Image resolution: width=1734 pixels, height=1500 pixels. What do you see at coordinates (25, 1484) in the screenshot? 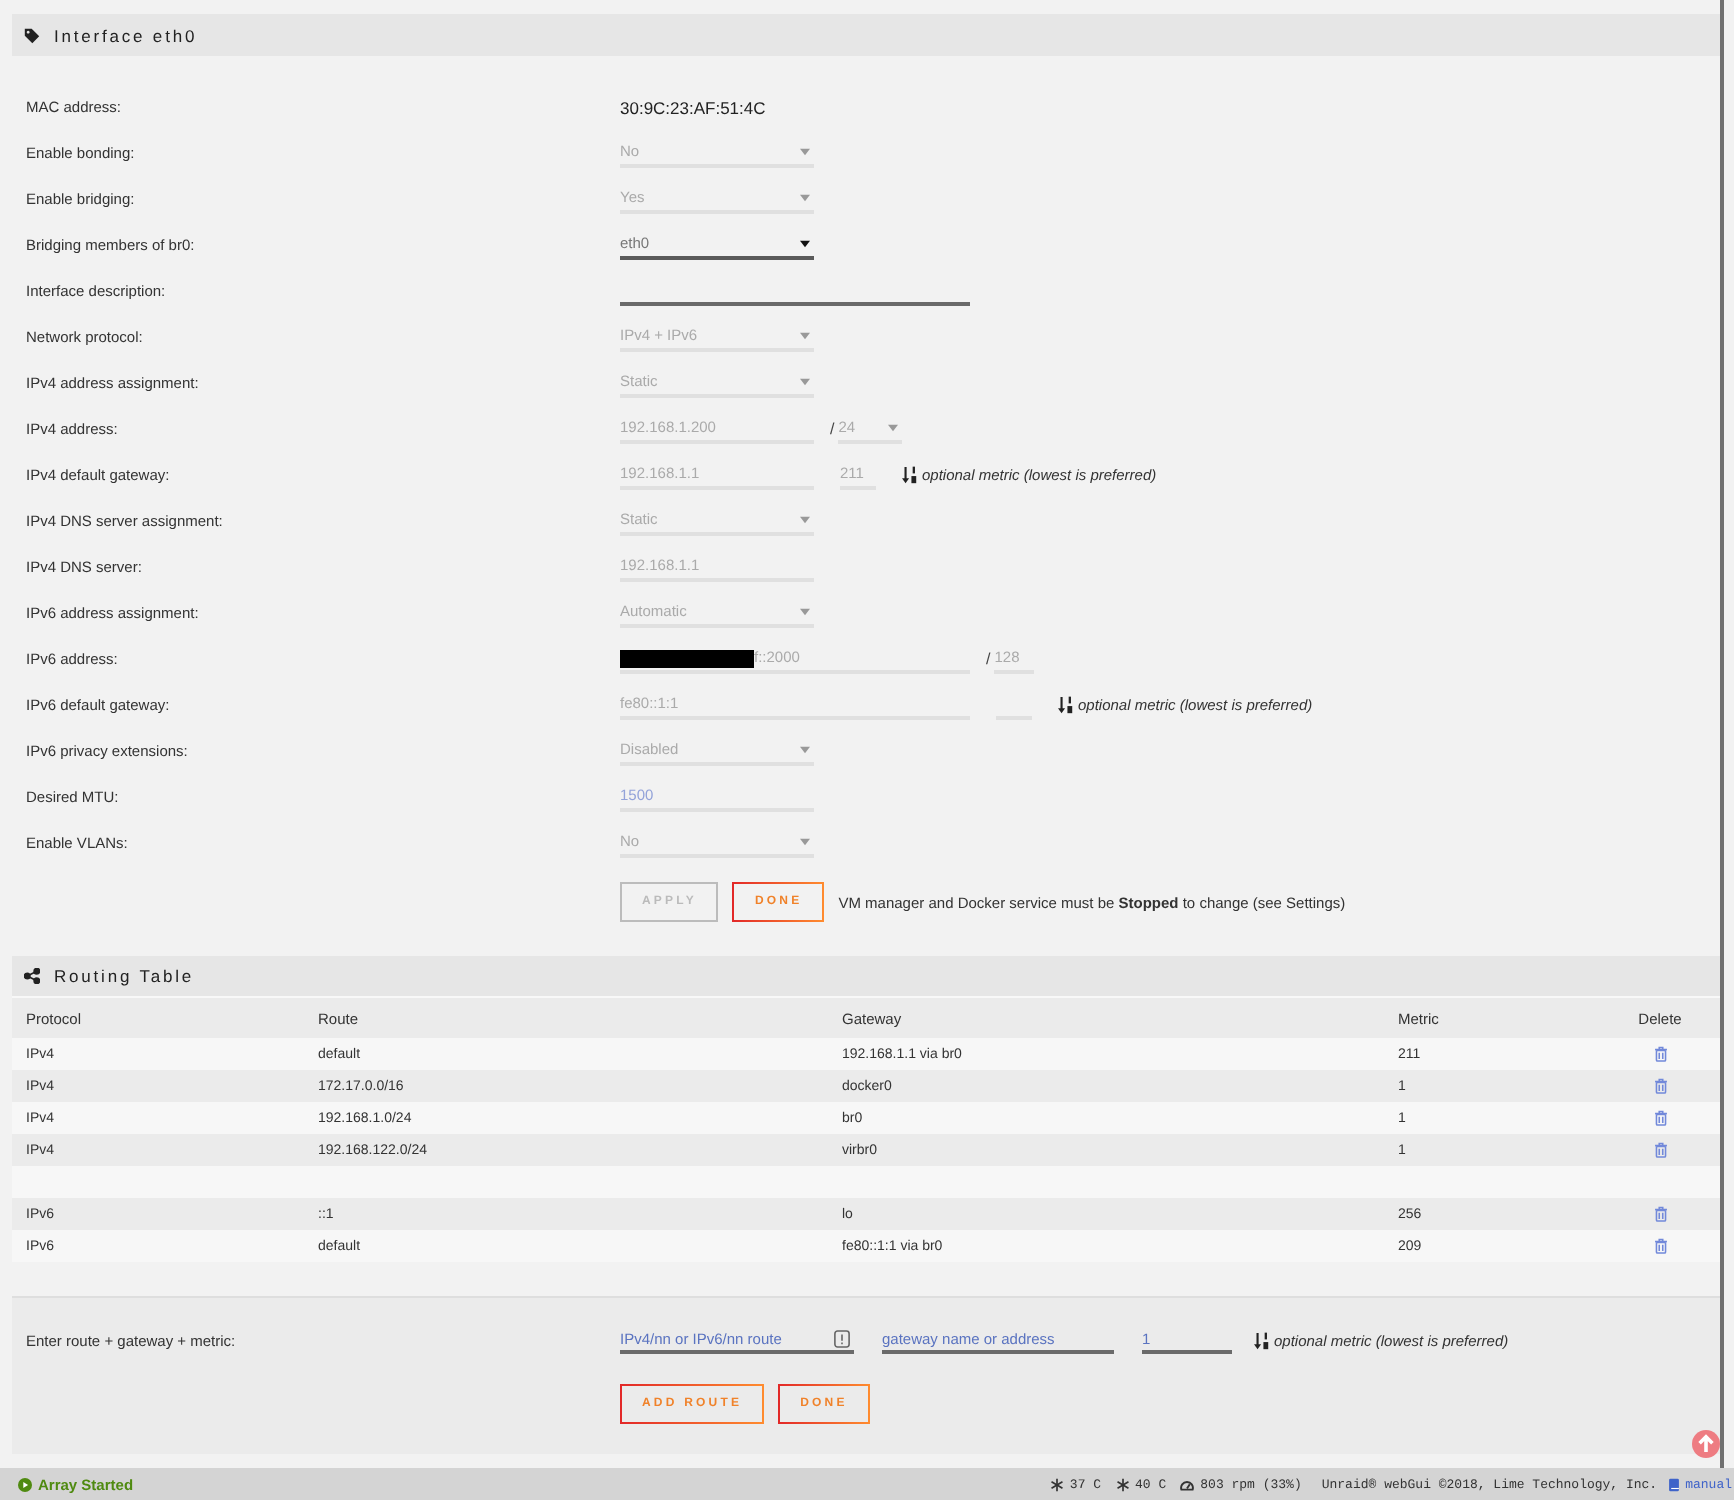
I see `play-circle-icon` at bounding box center [25, 1484].